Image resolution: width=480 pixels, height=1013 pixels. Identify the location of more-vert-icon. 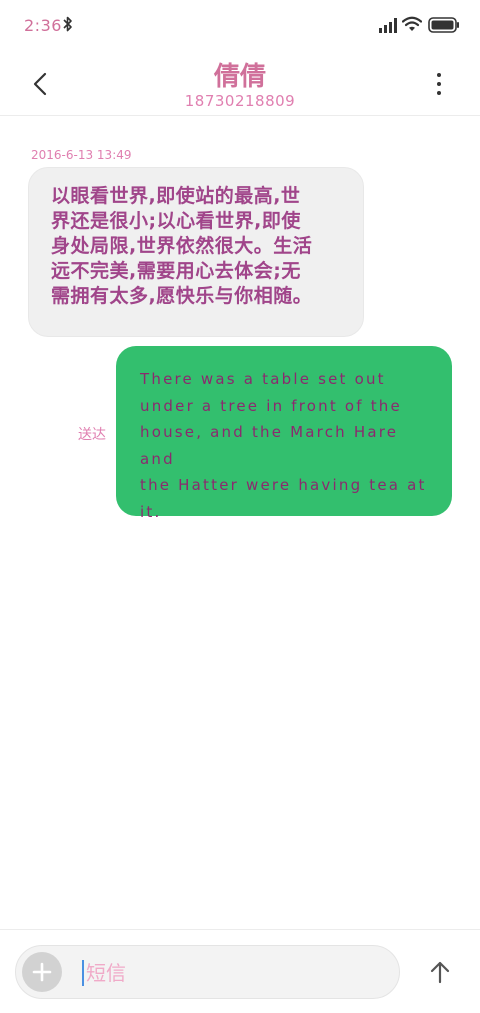
(439, 75).